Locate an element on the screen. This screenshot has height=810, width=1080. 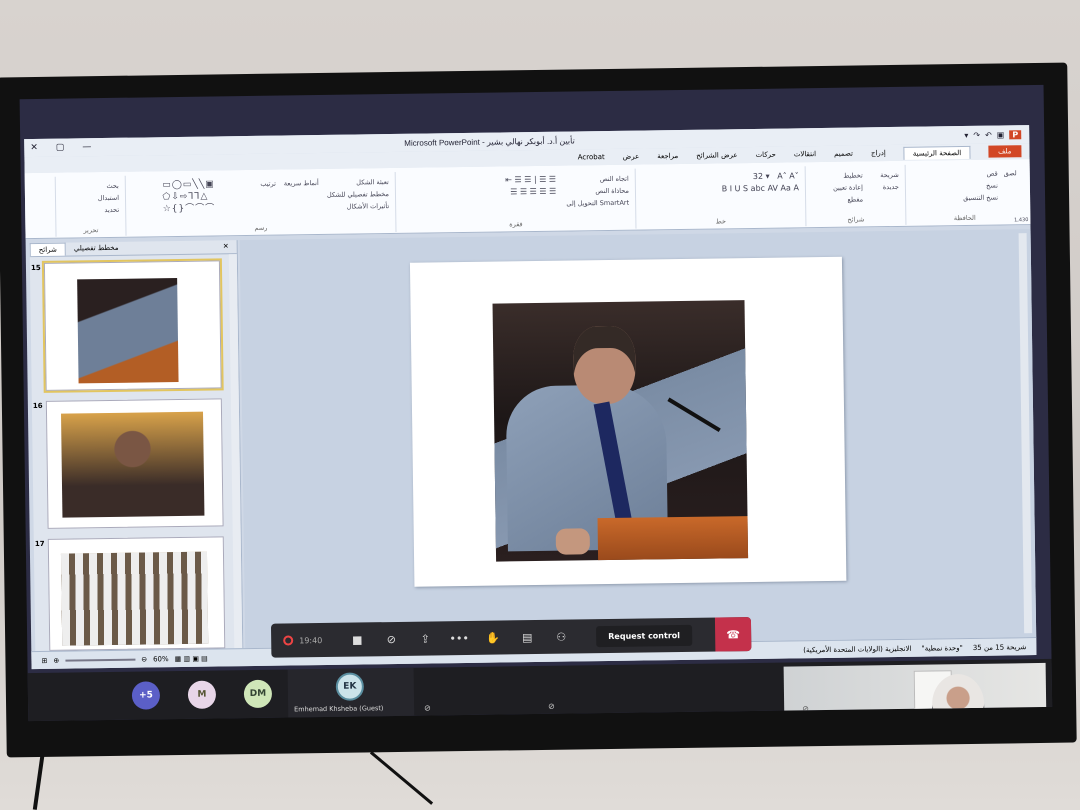
group-label: تحرير is located at coordinates (91, 230).